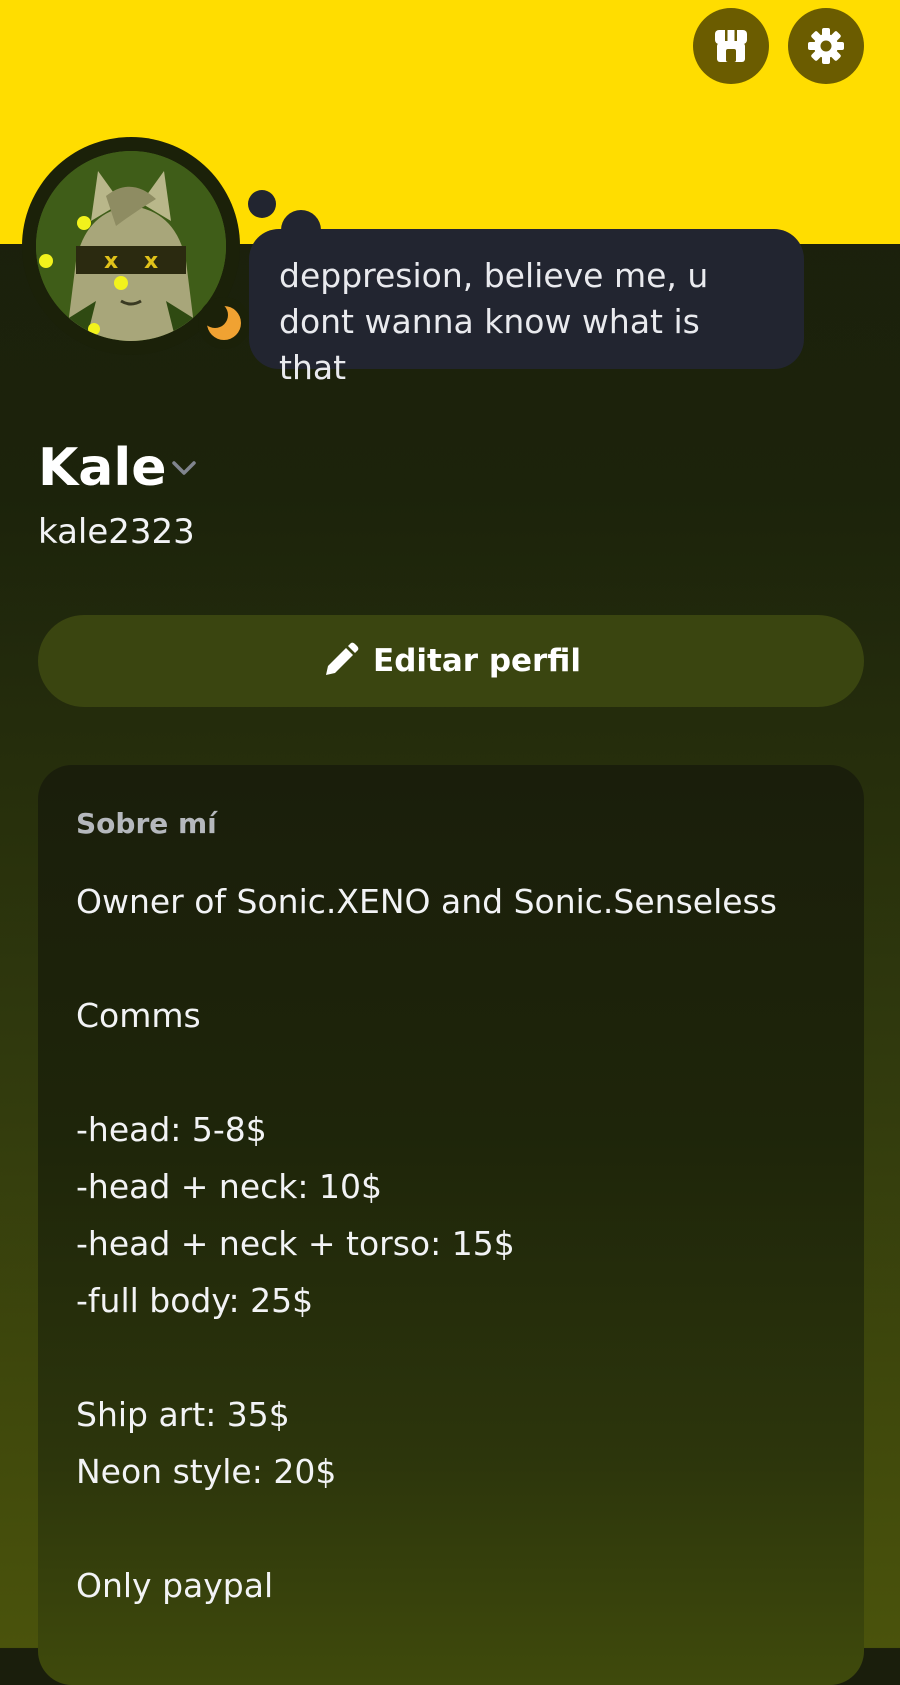  I want to click on avatar: x x, so click(136, 246).